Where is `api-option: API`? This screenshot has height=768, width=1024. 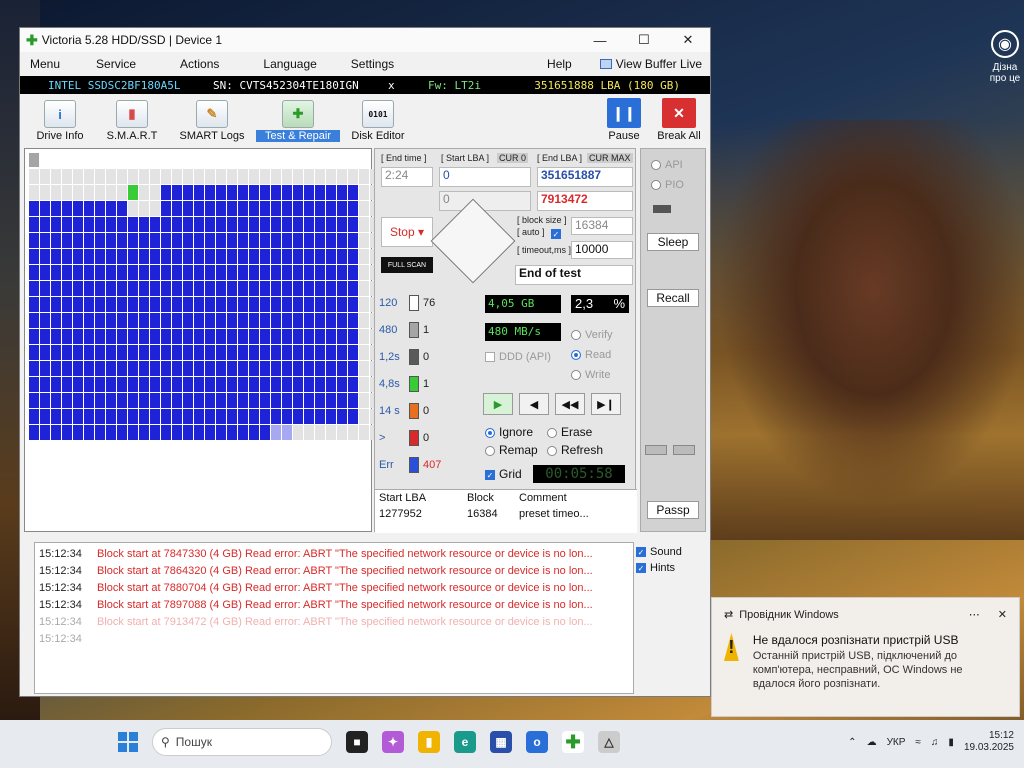 api-option: API is located at coordinates (667, 165).